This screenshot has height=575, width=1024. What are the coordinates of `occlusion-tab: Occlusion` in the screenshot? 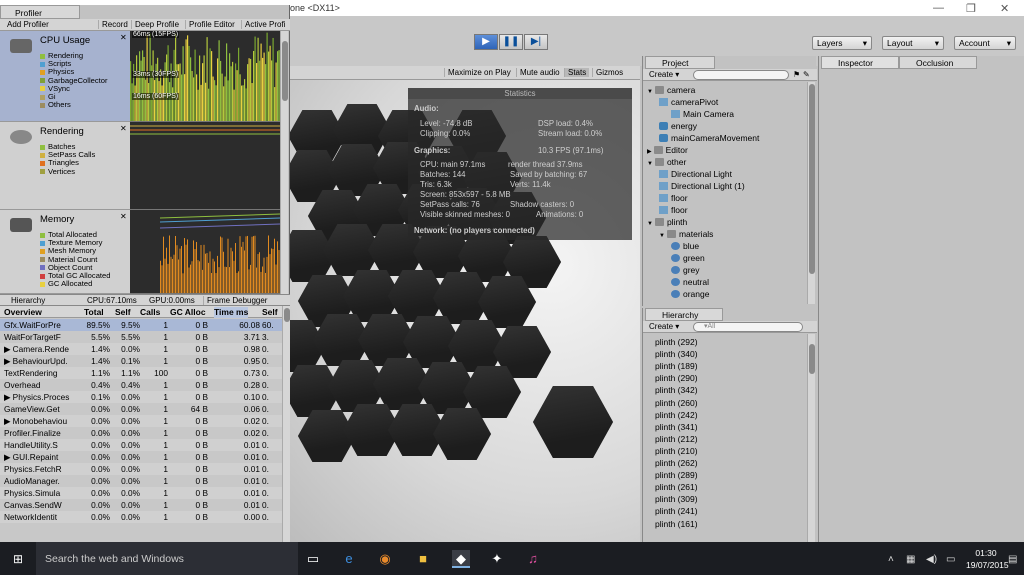 It's located at (938, 62).